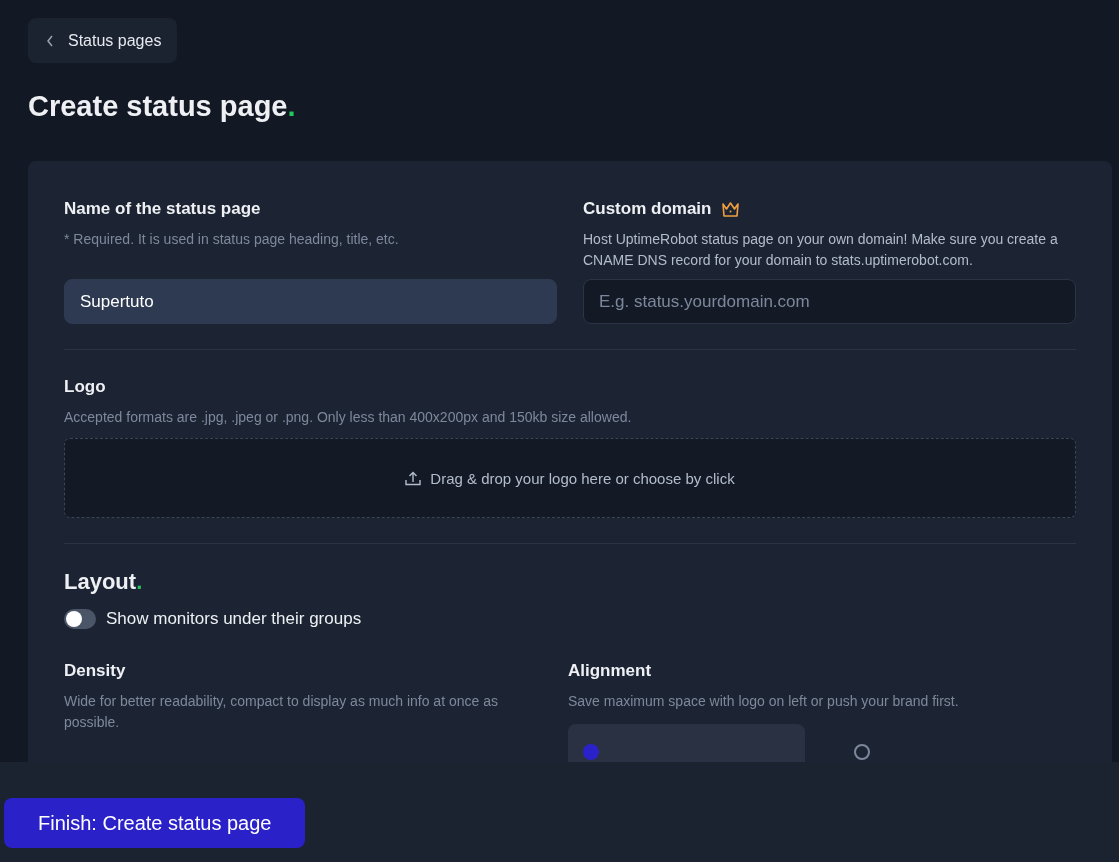 This screenshot has width=1119, height=862. What do you see at coordinates (155, 823) in the screenshot?
I see `finish-button: Finish: Create status page` at bounding box center [155, 823].